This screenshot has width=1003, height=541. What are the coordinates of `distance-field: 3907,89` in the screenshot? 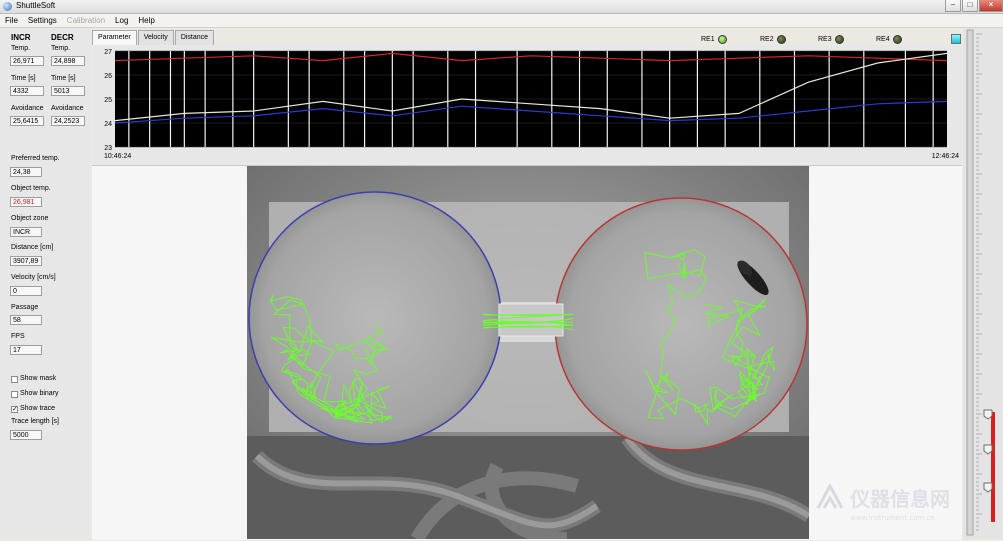 It's located at (26, 261).